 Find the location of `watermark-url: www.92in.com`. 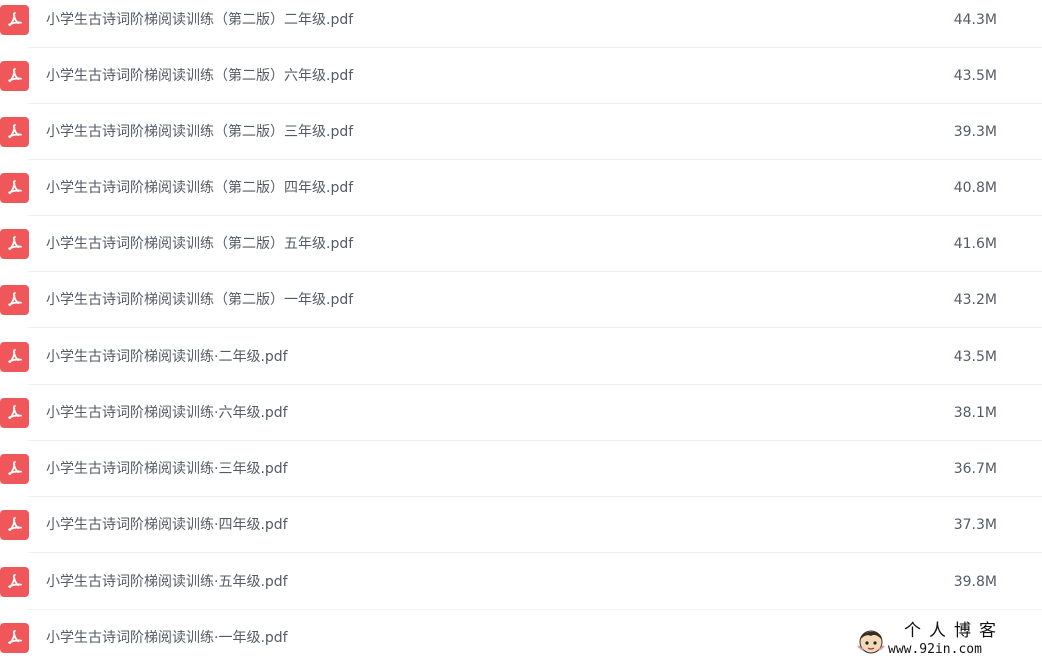

watermark-url: www.92in.com is located at coordinates (935, 649).